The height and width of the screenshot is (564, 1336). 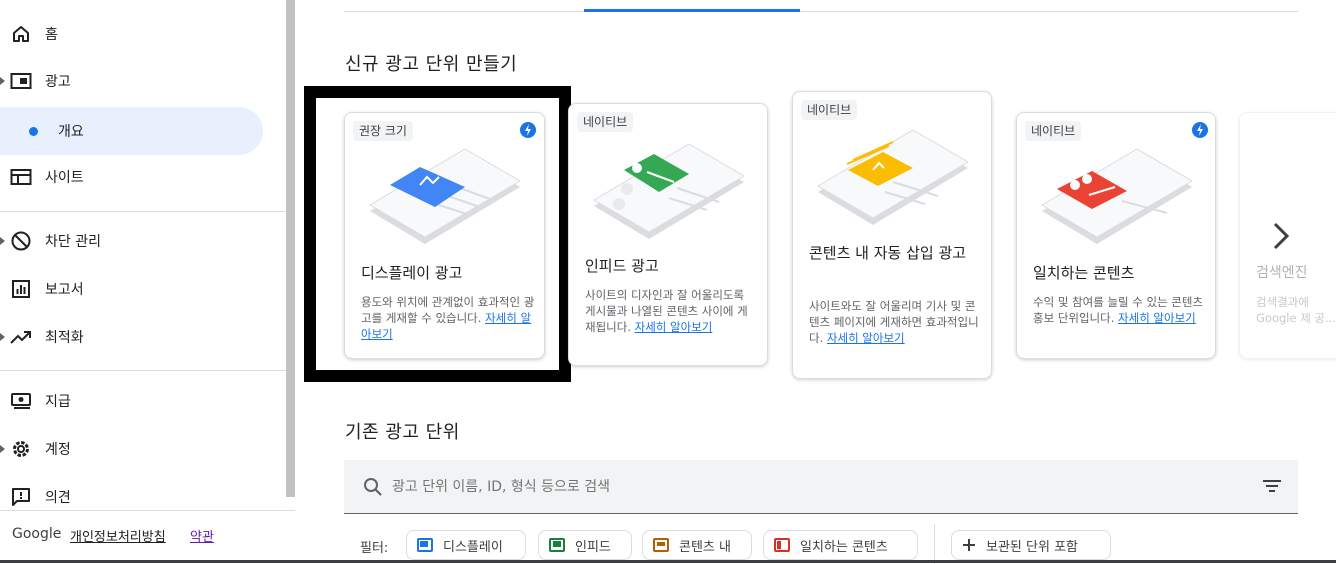 What do you see at coordinates (1282, 273) in the screenshot?
I see `card-title: 검색엔진` at bounding box center [1282, 273].